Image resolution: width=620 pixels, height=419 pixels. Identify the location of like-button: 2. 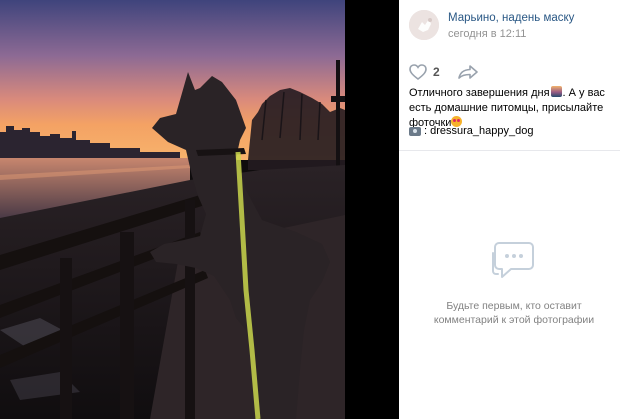
(424, 72).